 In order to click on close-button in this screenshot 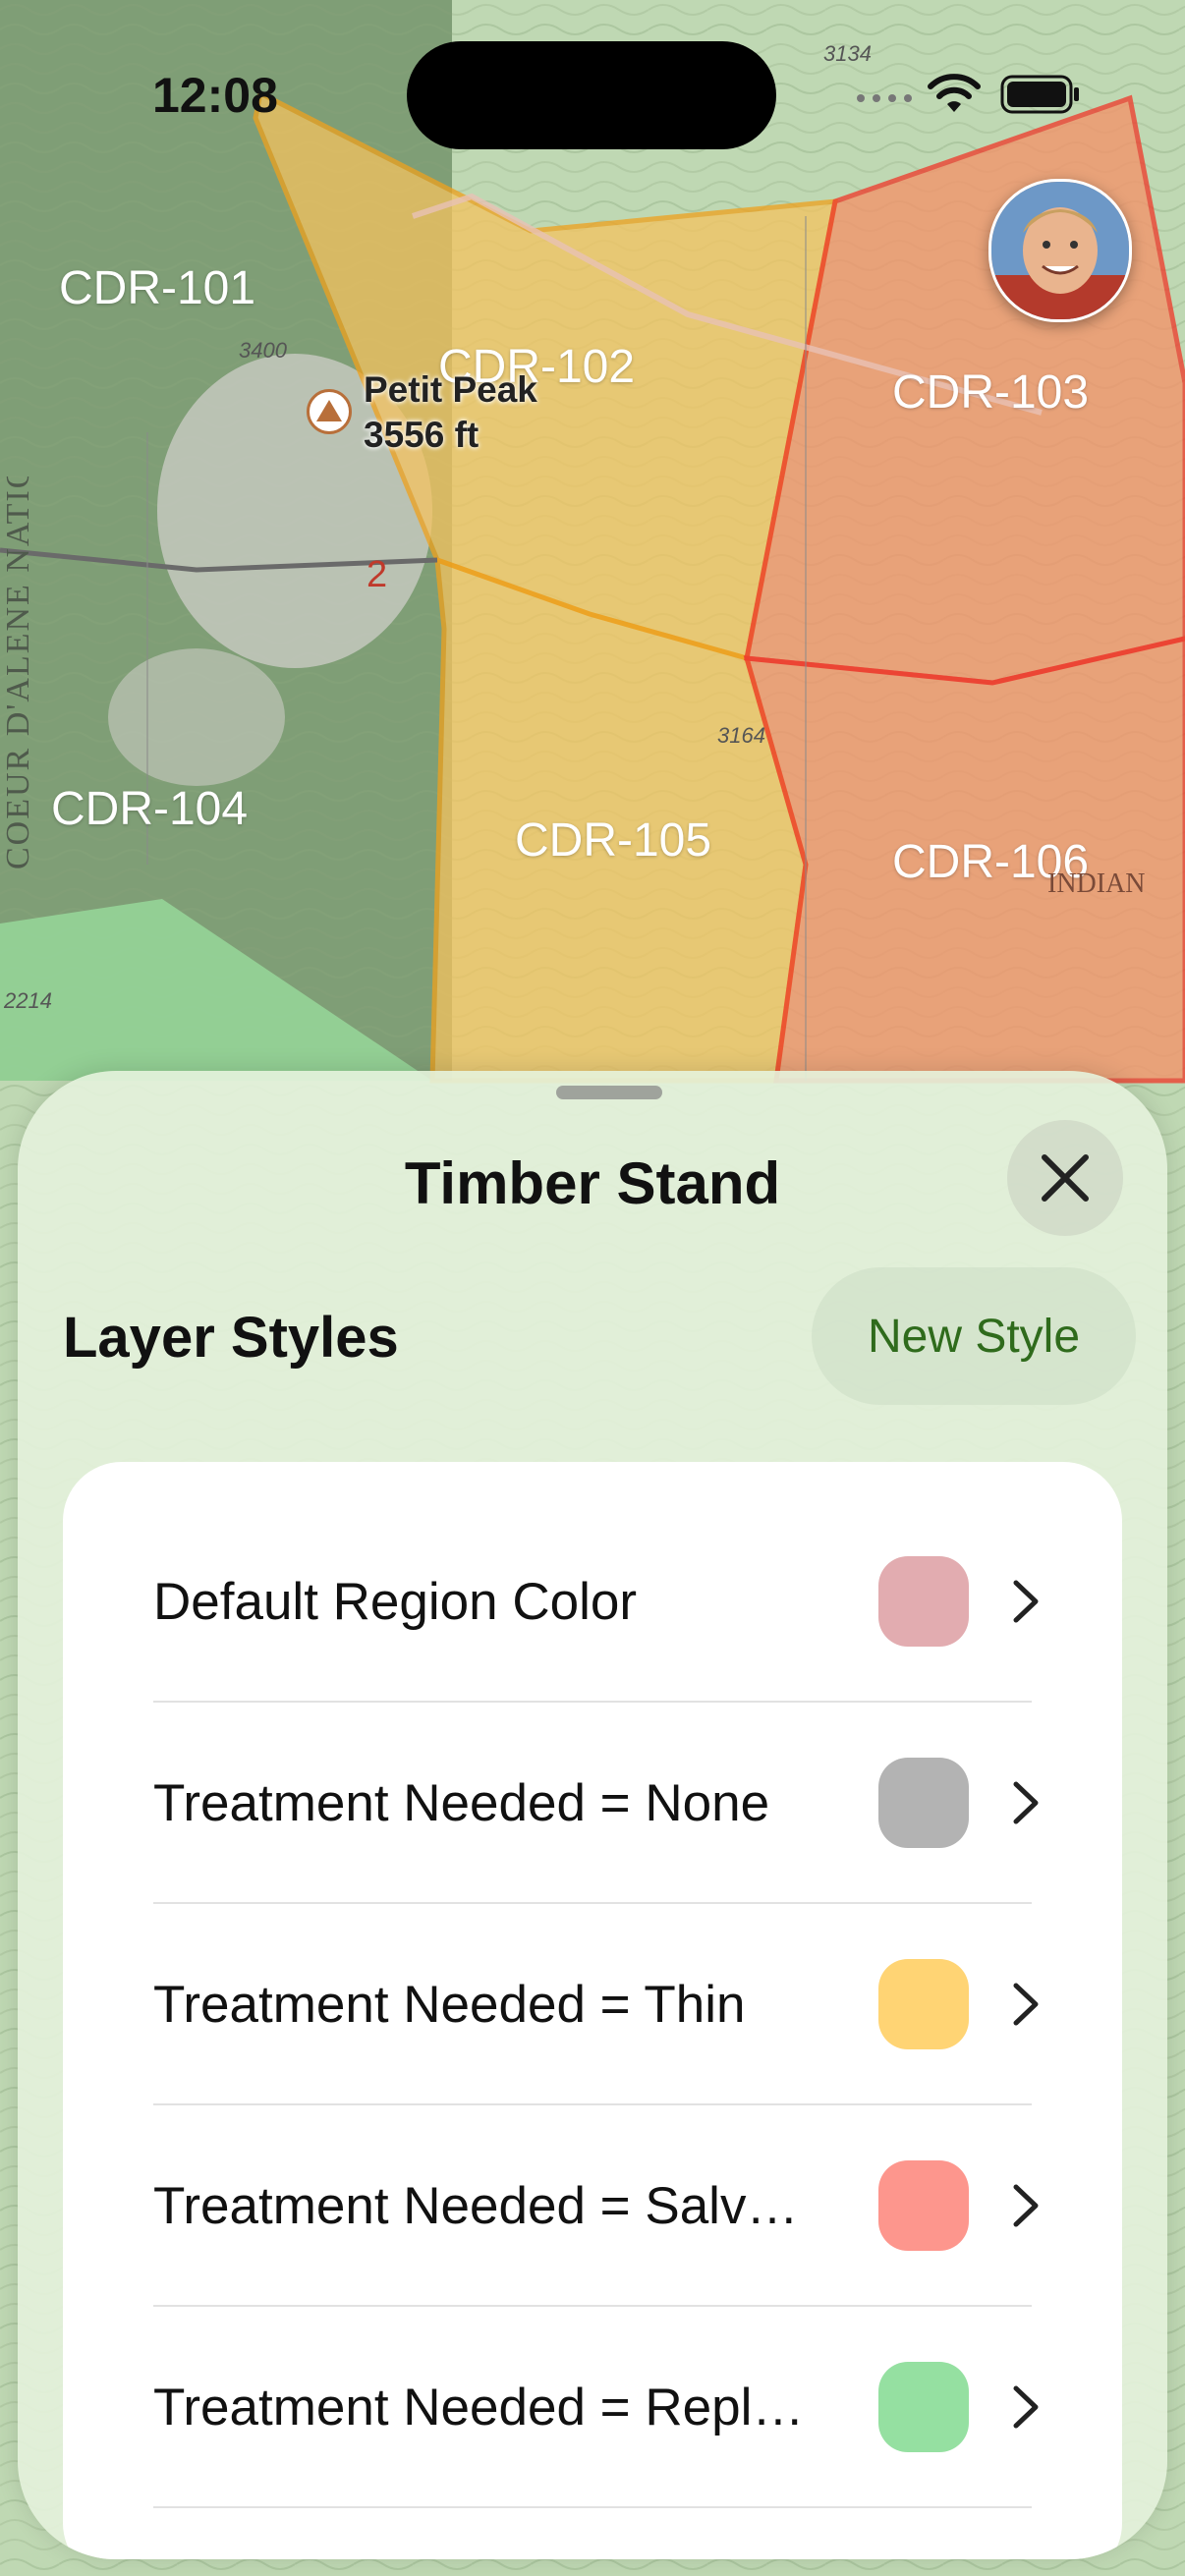, I will do `click(1065, 1178)`.